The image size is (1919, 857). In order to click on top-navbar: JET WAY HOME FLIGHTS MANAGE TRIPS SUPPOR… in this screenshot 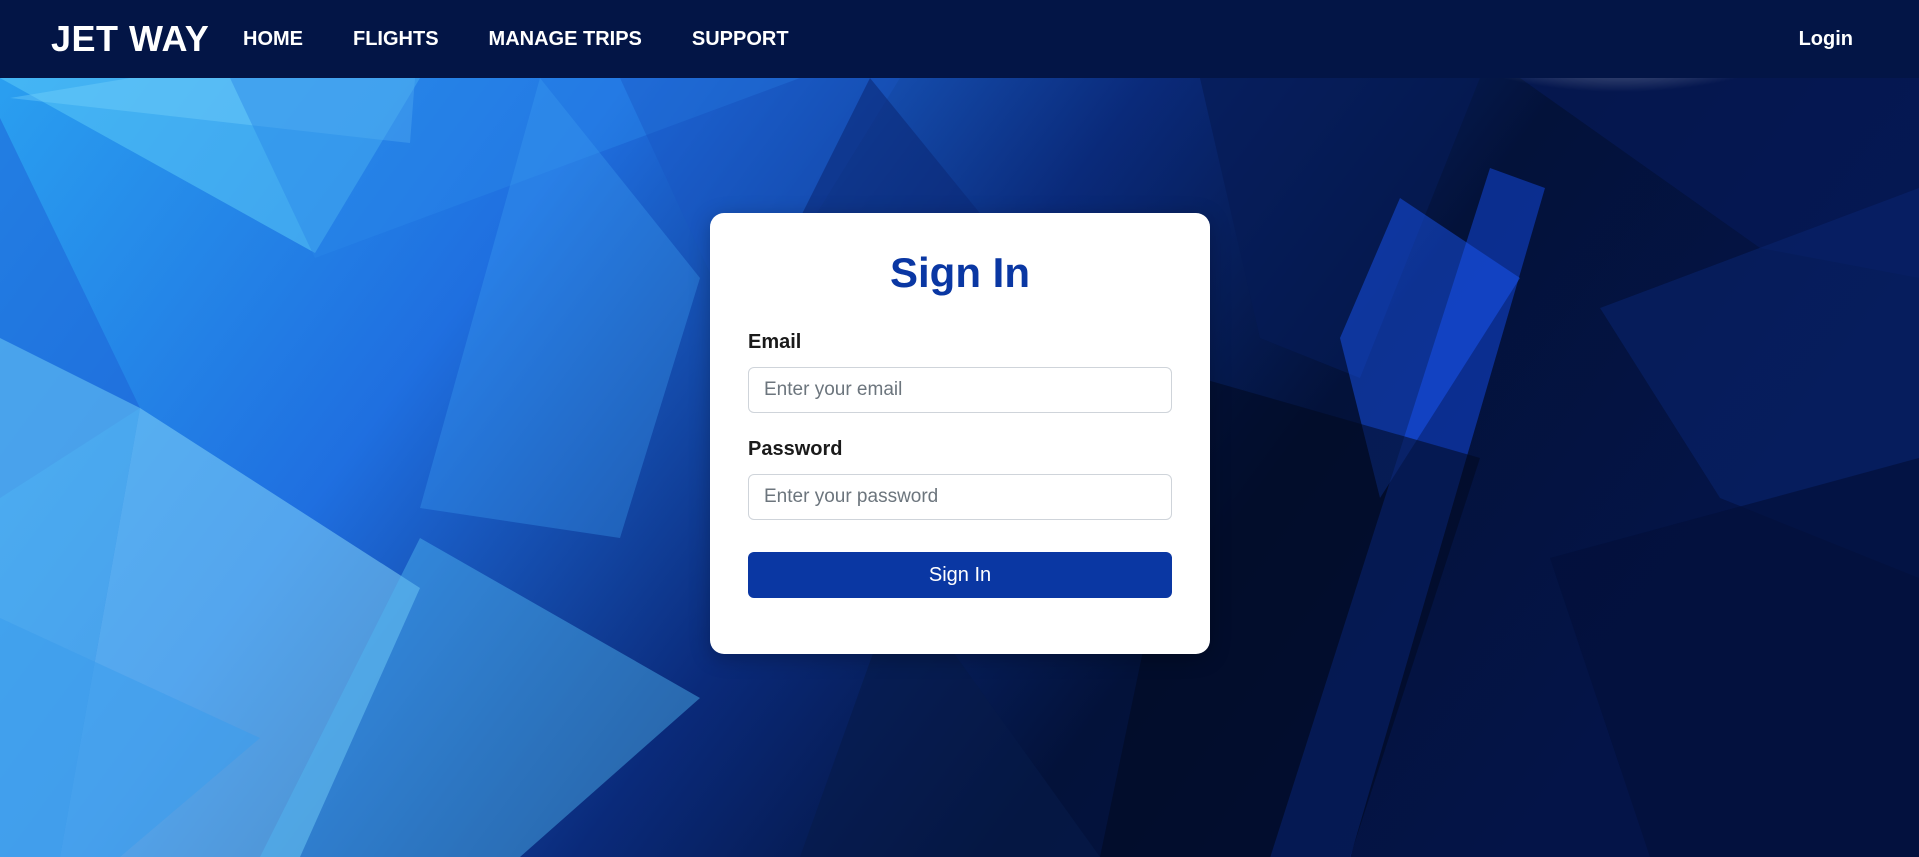, I will do `click(959, 39)`.